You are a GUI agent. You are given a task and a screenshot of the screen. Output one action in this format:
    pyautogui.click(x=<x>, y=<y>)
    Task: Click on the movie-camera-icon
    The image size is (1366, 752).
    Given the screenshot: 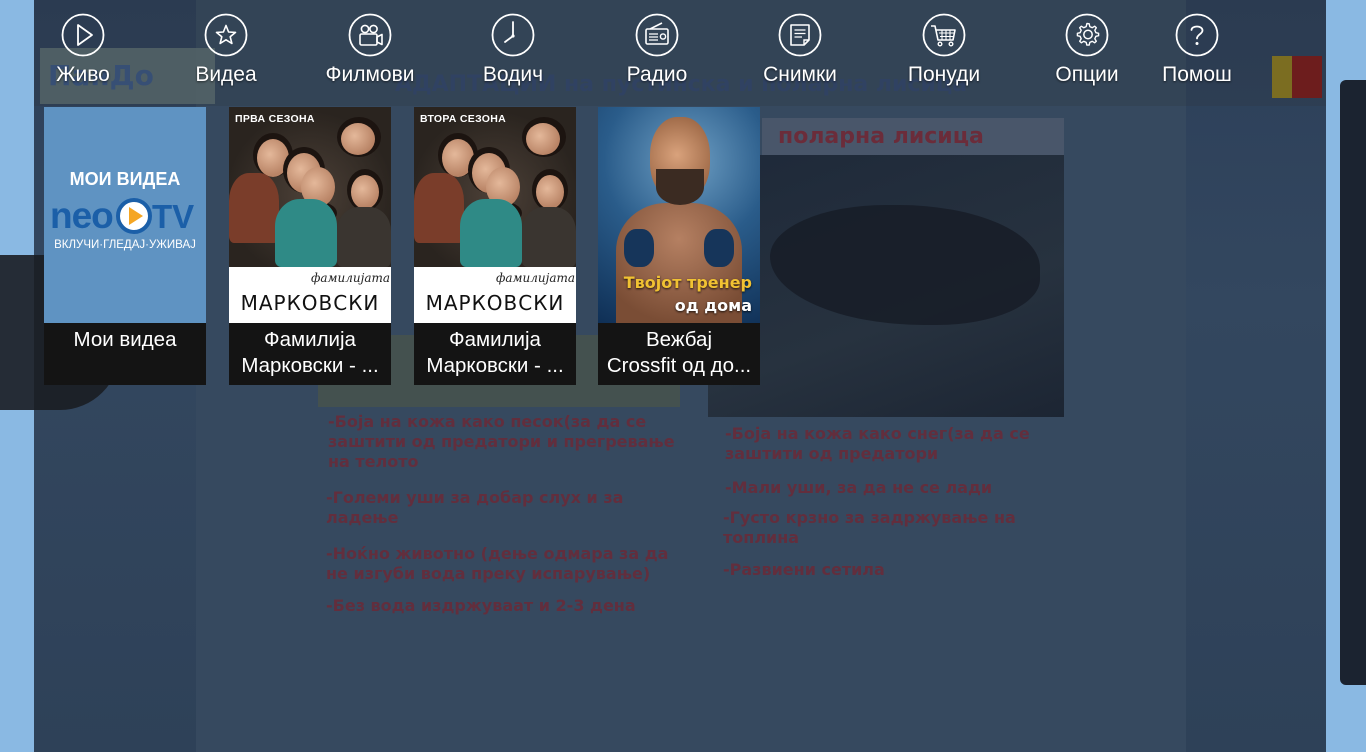 What is the action you would take?
    pyautogui.click(x=370, y=35)
    